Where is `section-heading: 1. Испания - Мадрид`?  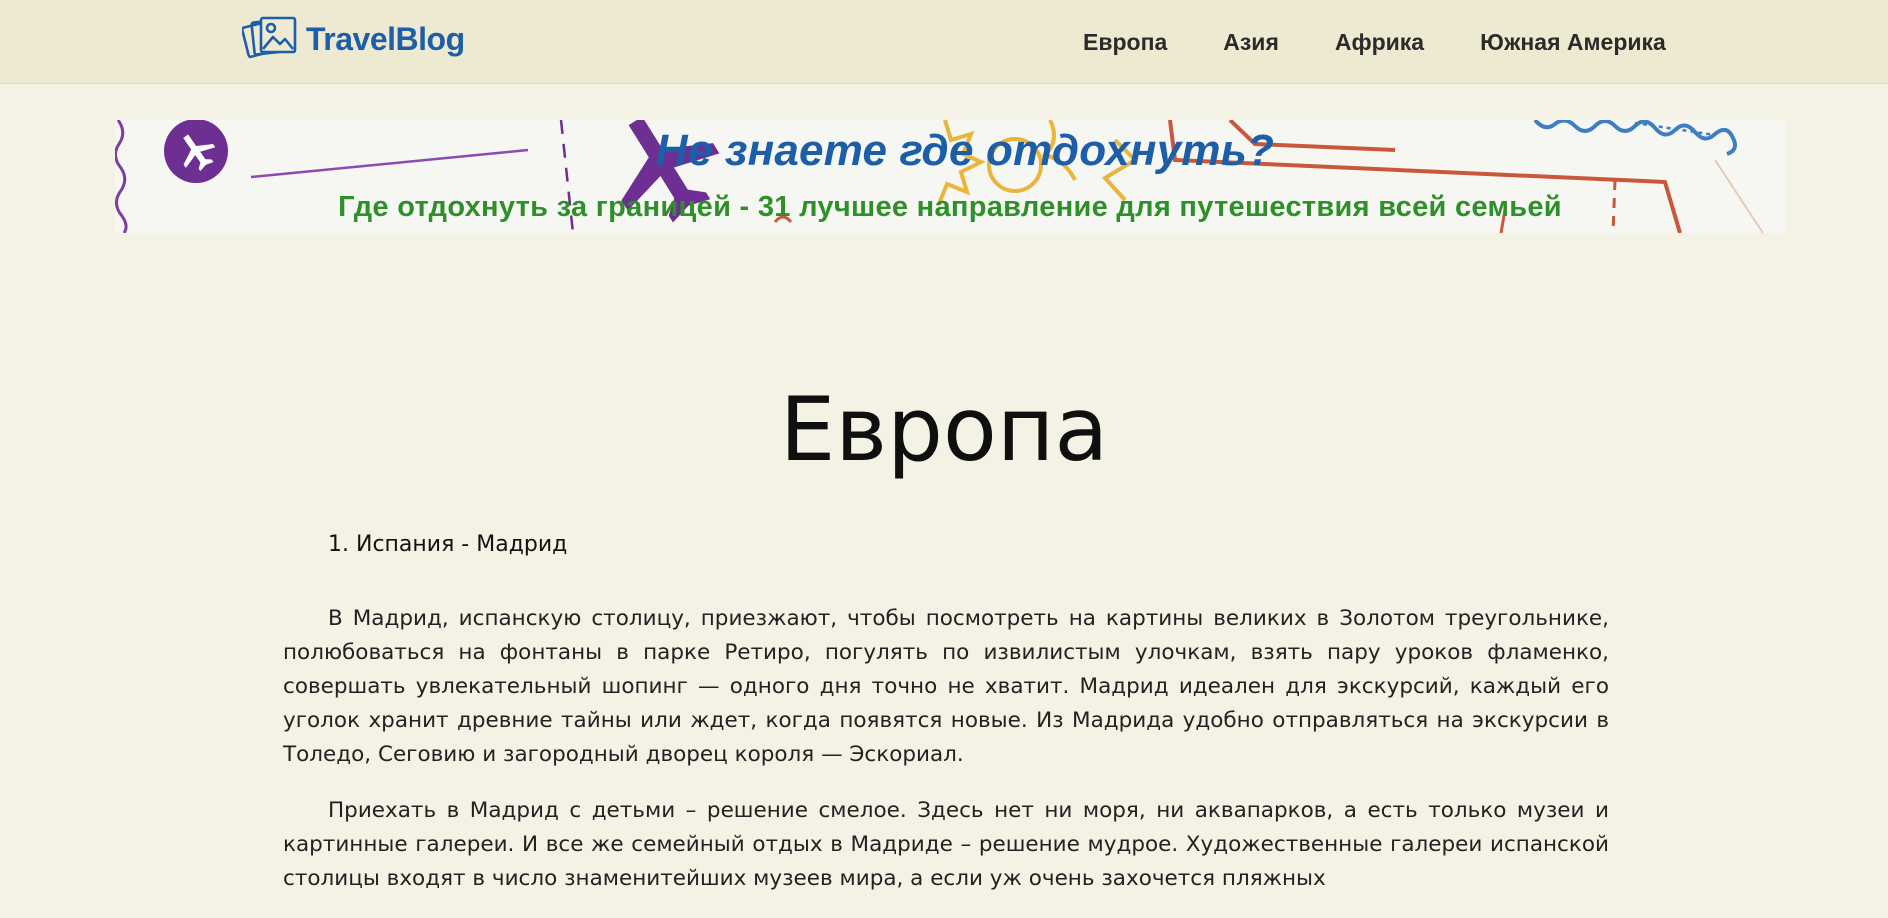
section-heading: 1. Испания - Мадрид is located at coordinates (448, 544).